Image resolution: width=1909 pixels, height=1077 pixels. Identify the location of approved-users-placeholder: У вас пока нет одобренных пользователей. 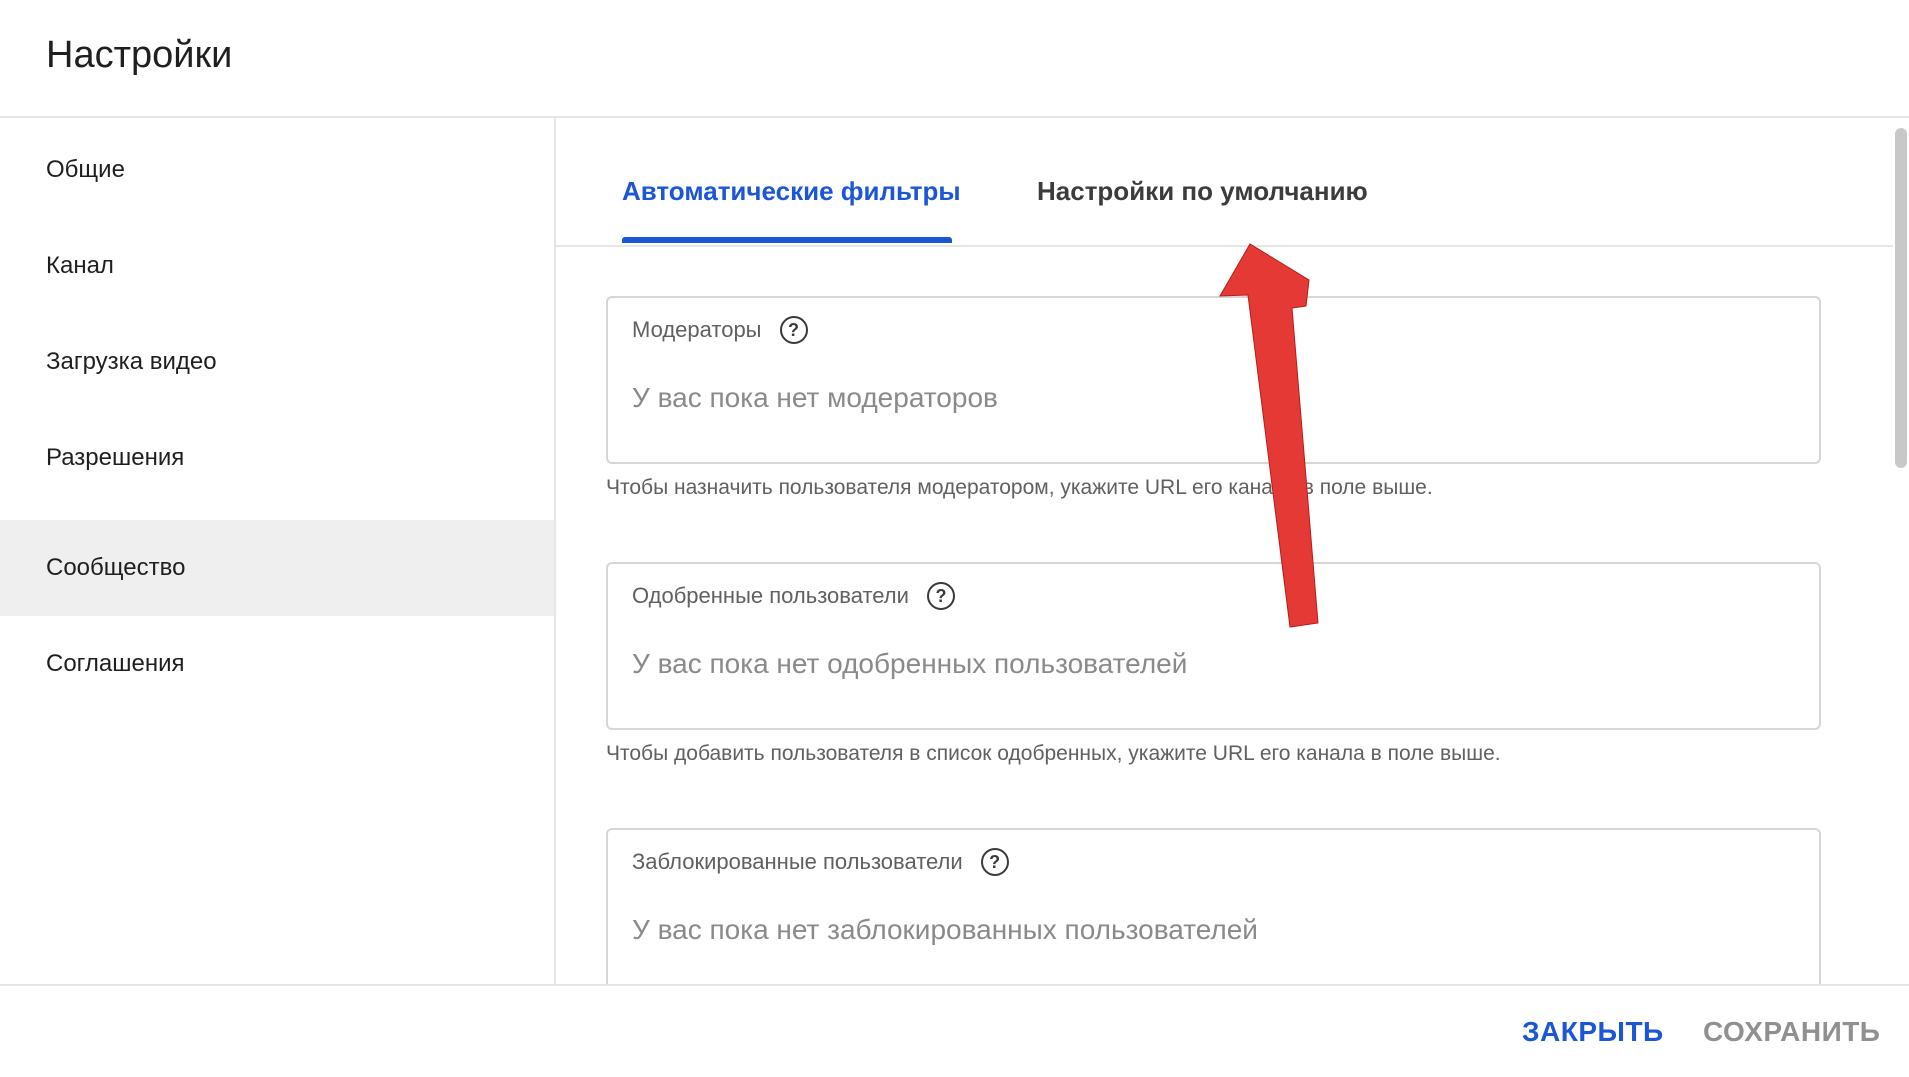
(910, 663).